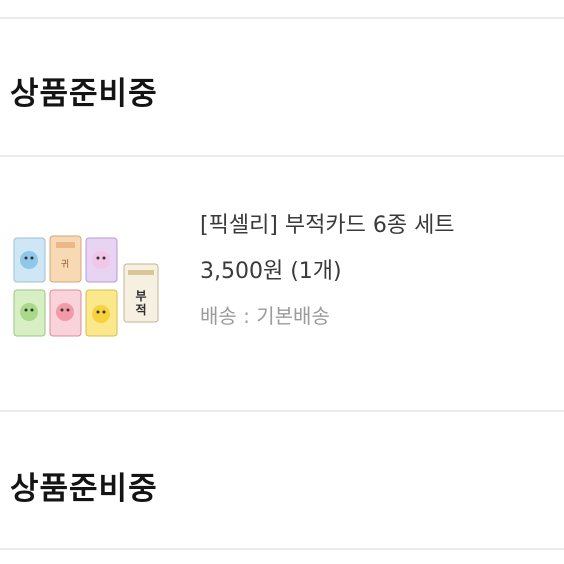 The height and width of the screenshot is (564, 564). I want to click on shipping-info: 배송 : 기본배송, so click(265, 316).